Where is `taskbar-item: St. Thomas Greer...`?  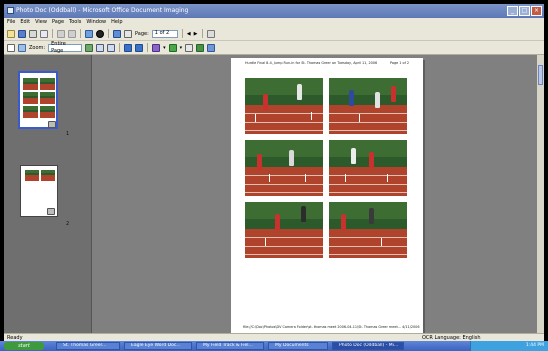
taskbar-item: St. Thomas Greer... is located at coordinates (88, 346).